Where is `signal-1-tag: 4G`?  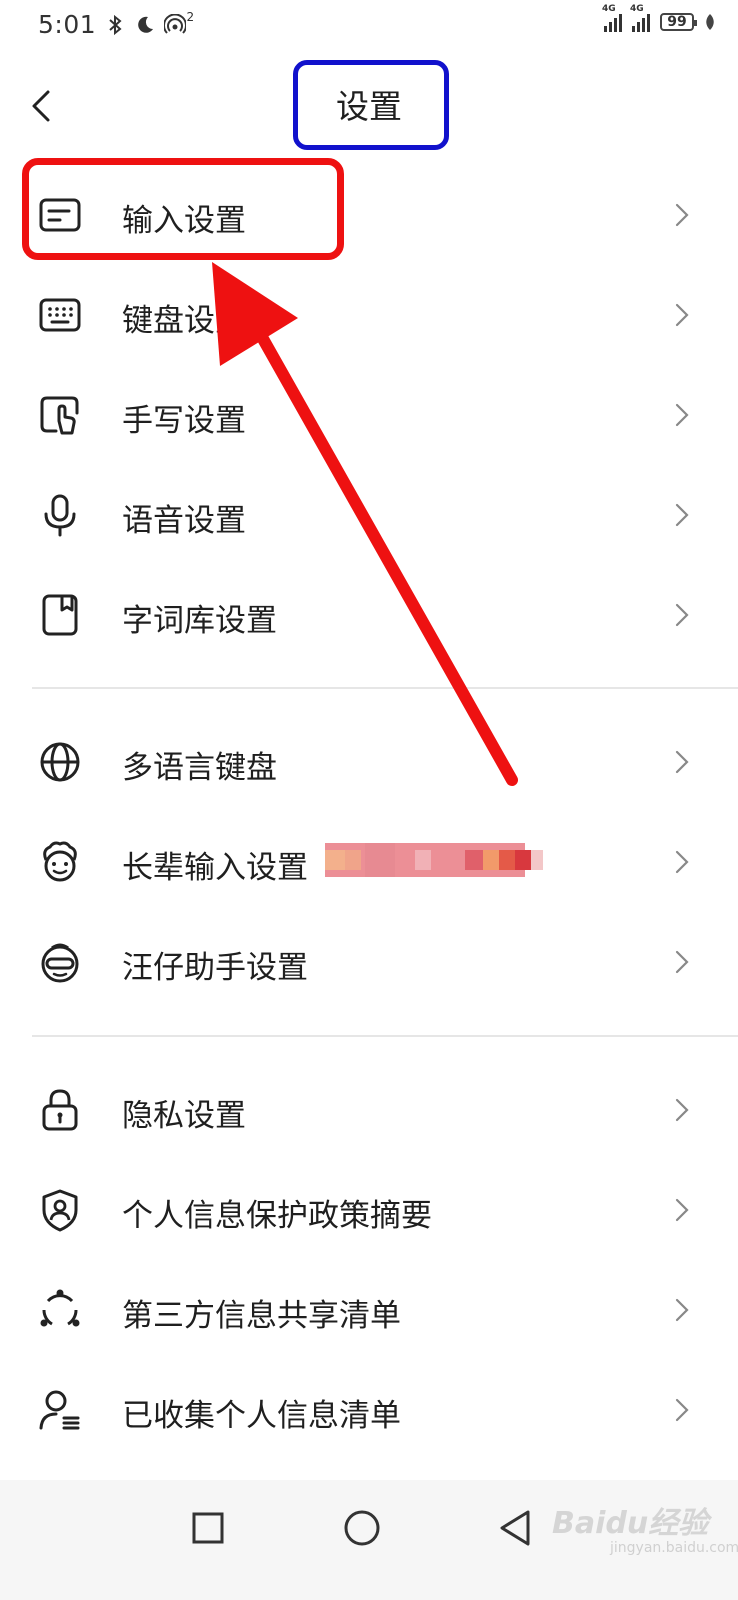 signal-1-tag: 4G is located at coordinates (609, 9).